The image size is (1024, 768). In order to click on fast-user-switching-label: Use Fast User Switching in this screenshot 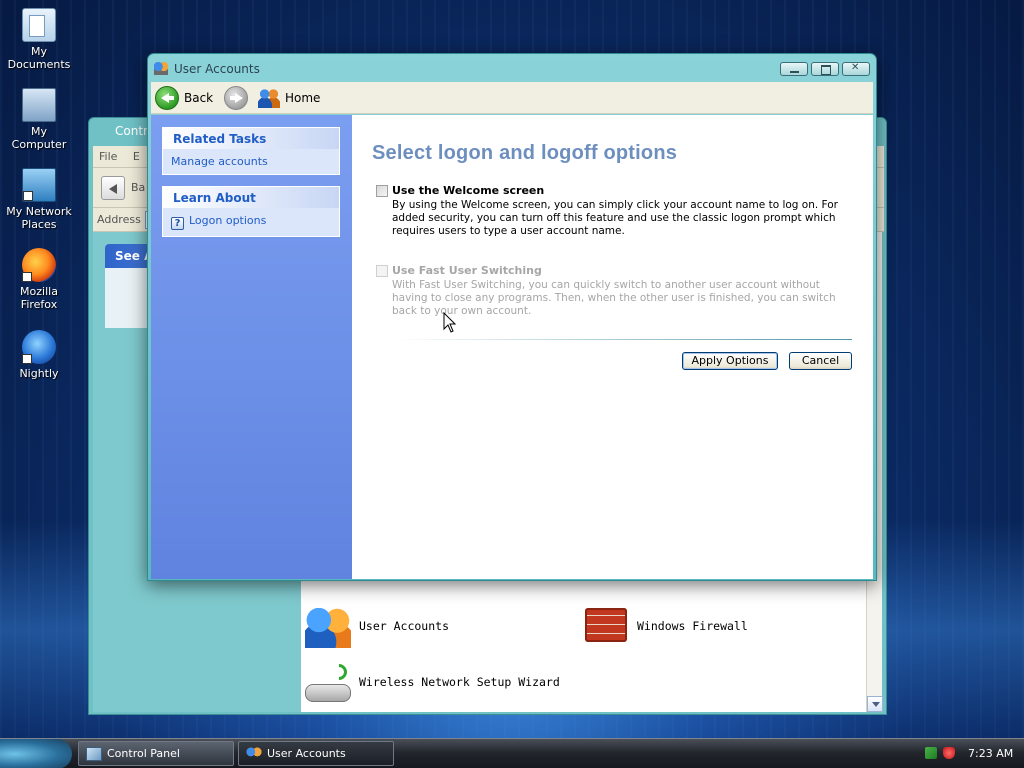, I will do `click(467, 270)`.